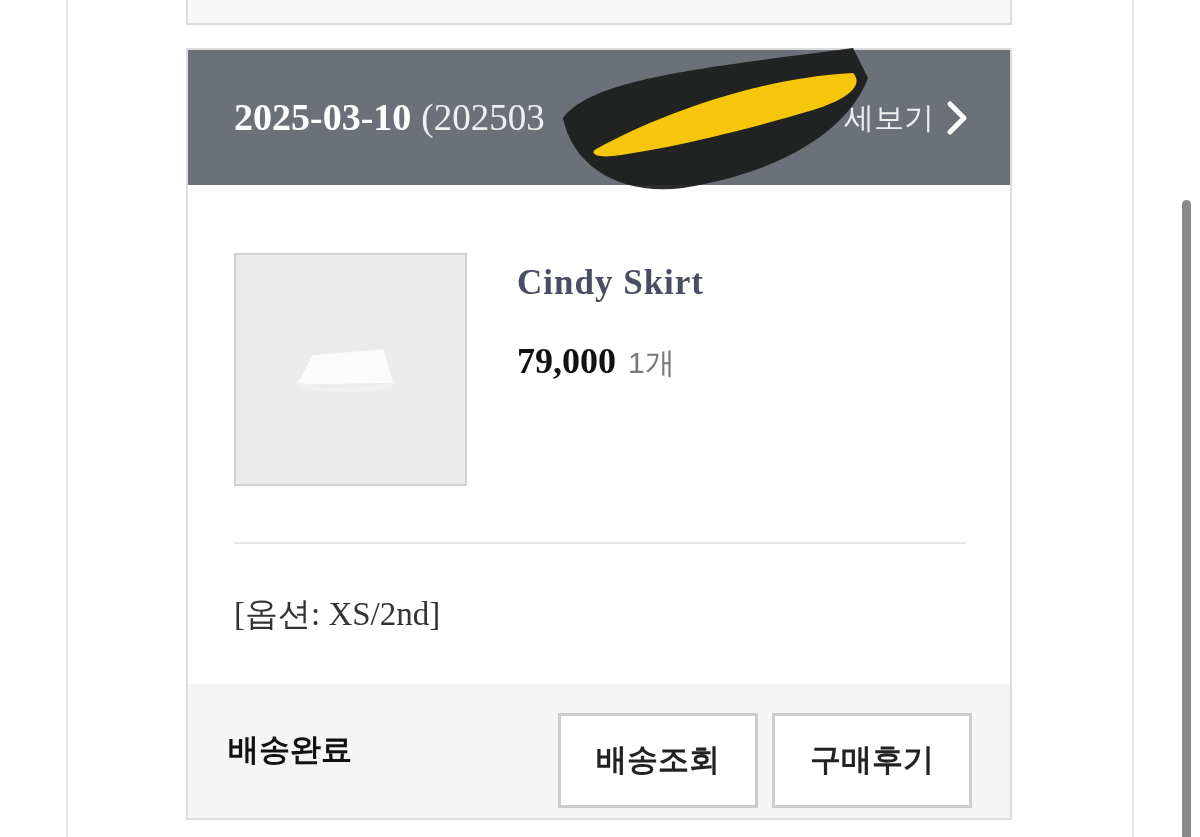  What do you see at coordinates (872, 760) in the screenshot?
I see `action-button: 구매후기` at bounding box center [872, 760].